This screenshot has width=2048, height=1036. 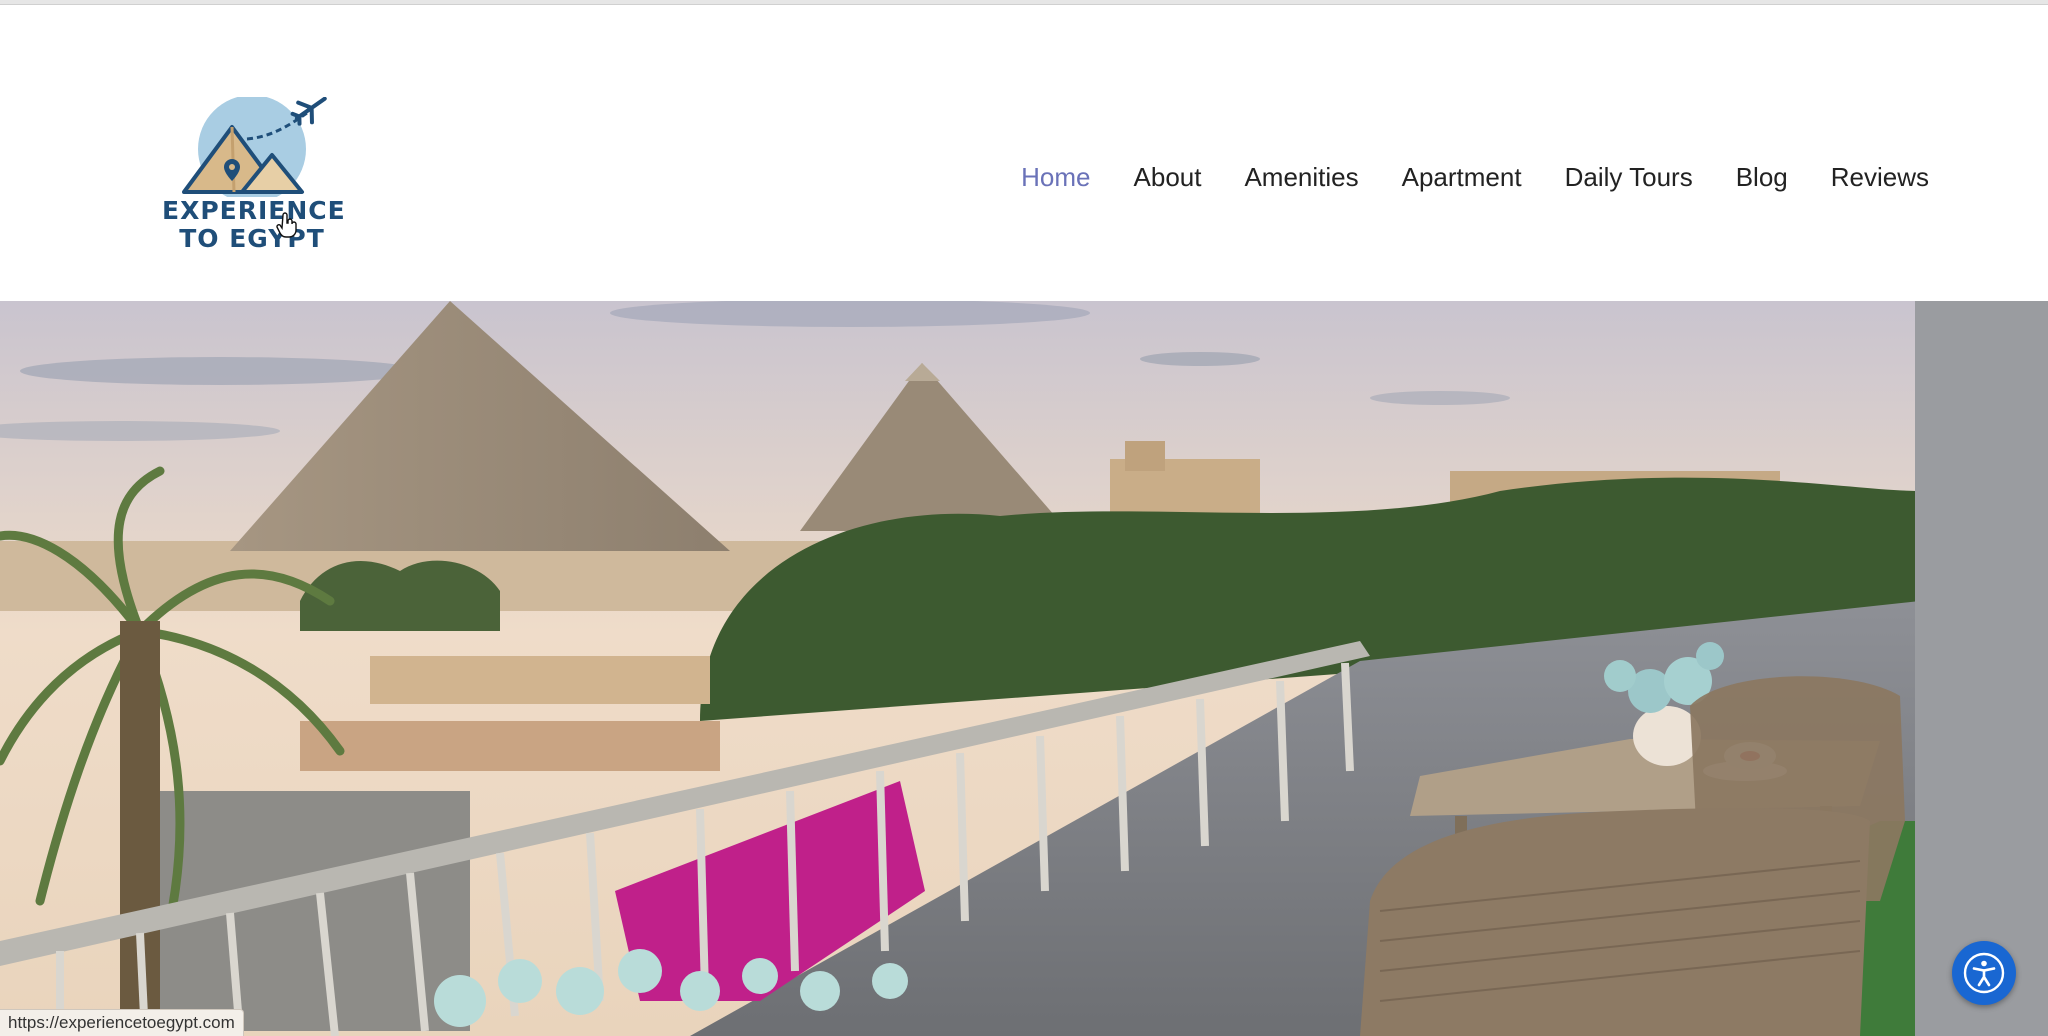 What do you see at coordinates (254, 147) in the screenshot?
I see `logo-pyramids-icon` at bounding box center [254, 147].